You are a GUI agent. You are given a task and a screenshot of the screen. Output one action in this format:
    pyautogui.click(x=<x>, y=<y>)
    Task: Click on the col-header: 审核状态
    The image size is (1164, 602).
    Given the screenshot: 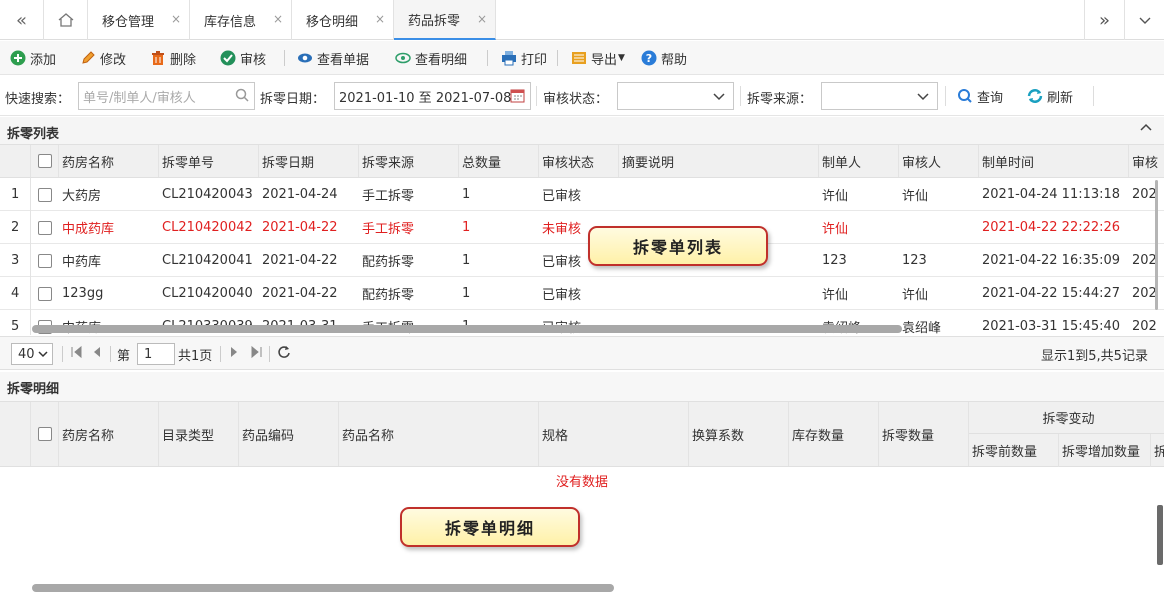 What is the action you would take?
    pyautogui.click(x=579, y=161)
    